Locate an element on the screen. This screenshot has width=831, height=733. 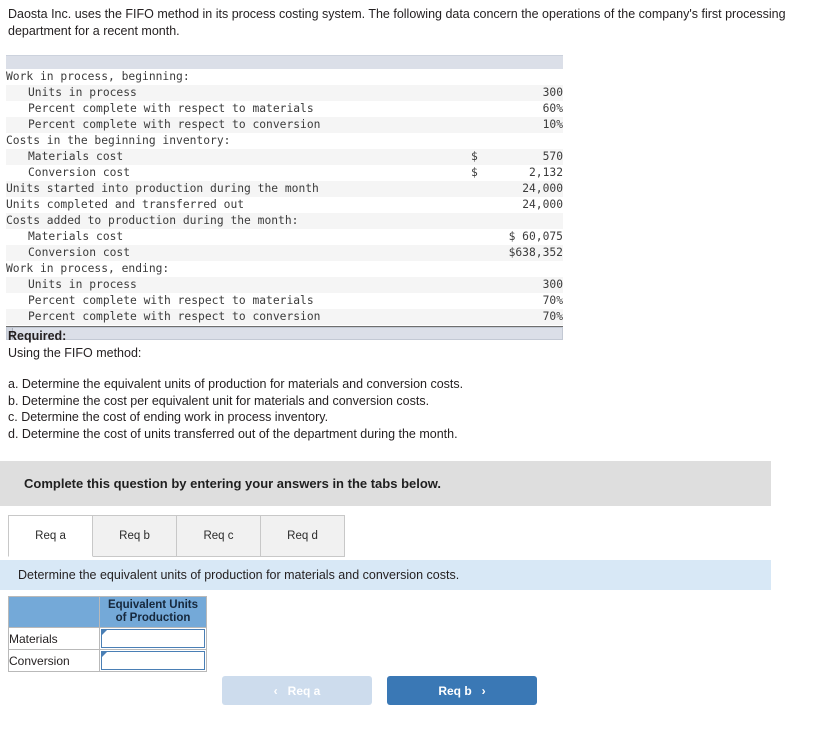
answer-header-line-1: Equivalent Units is located at coordinates (153, 605).